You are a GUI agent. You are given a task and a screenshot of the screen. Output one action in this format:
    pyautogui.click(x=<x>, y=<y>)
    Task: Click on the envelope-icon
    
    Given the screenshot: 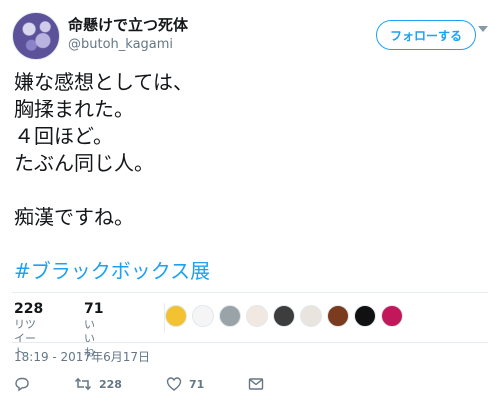 What is the action you would take?
    pyautogui.click(x=256, y=384)
    